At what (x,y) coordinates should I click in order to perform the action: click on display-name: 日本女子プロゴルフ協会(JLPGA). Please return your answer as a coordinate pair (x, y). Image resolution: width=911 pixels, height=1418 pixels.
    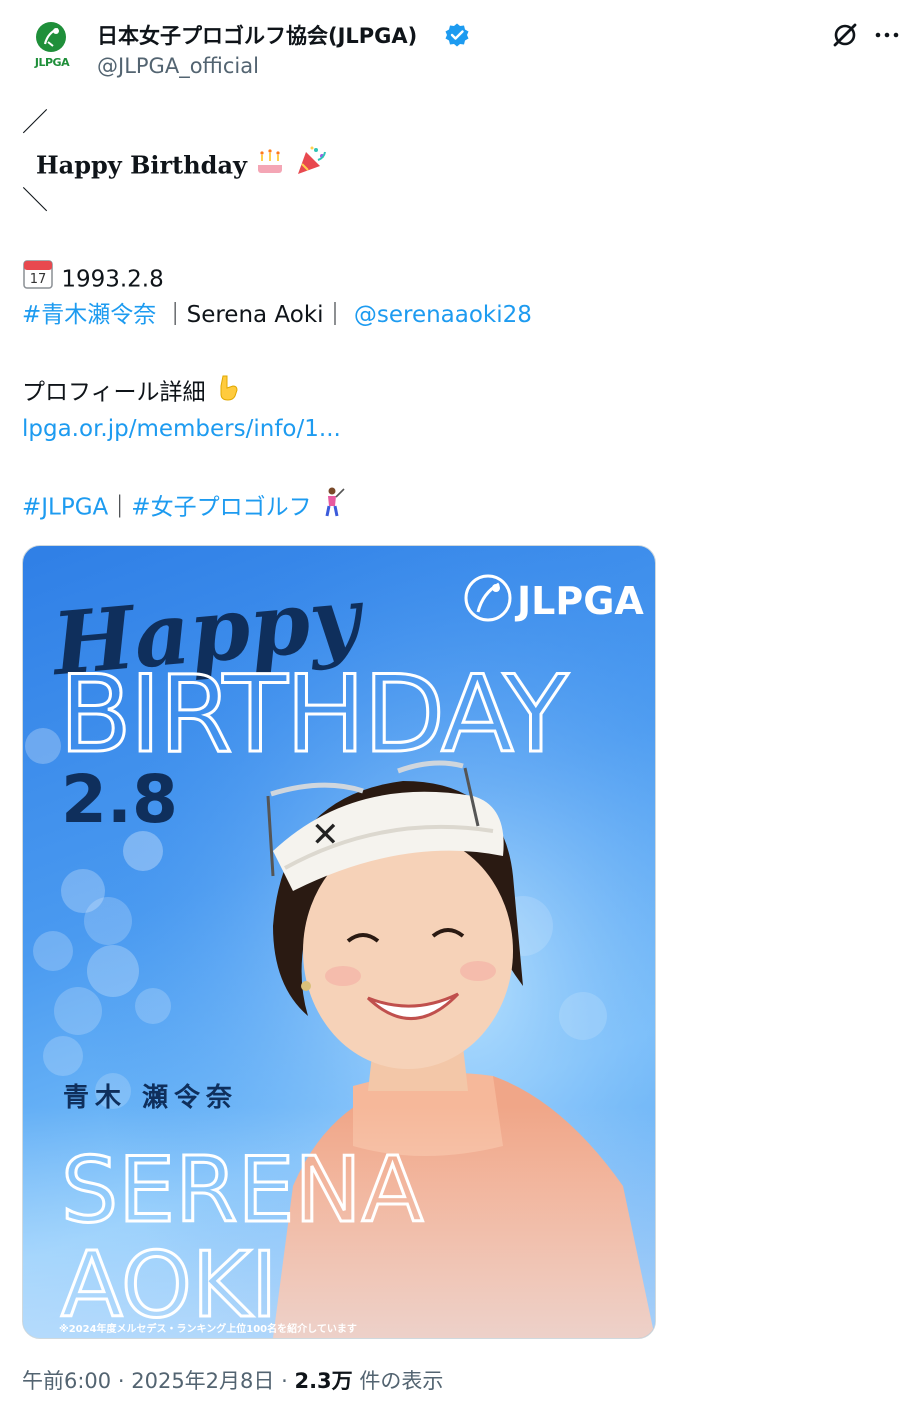
    Looking at the image, I should click on (257, 35).